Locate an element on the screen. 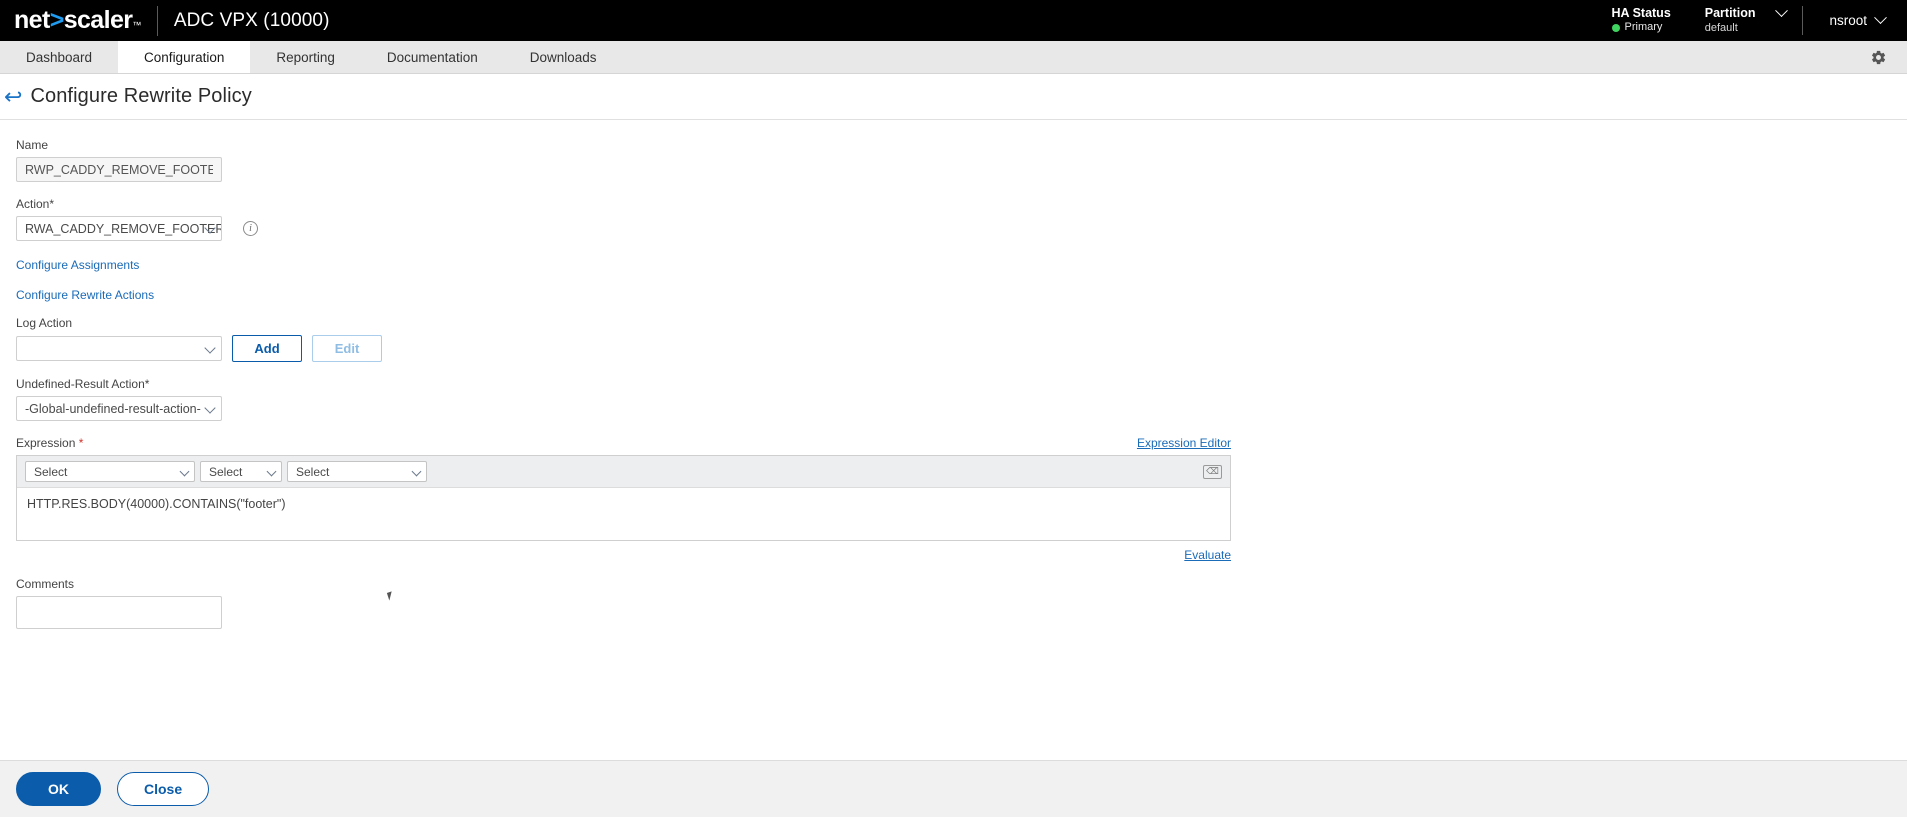  comments-field-group: Comments is located at coordinates (961, 605).